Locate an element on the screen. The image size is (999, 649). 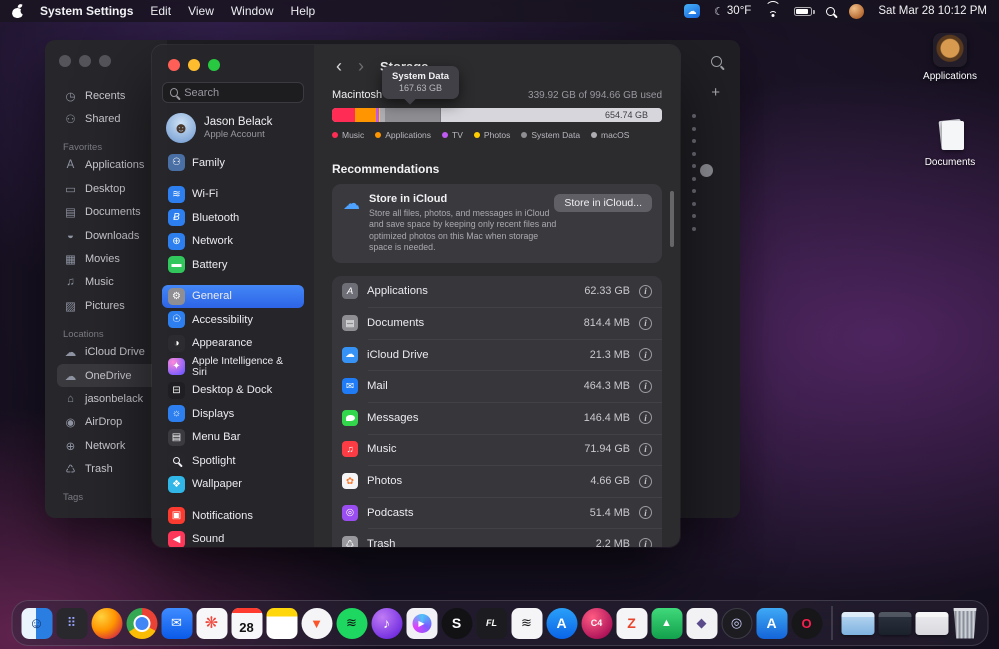
finder-item-movies: ▦ Movies is located at coordinates (108, 258).